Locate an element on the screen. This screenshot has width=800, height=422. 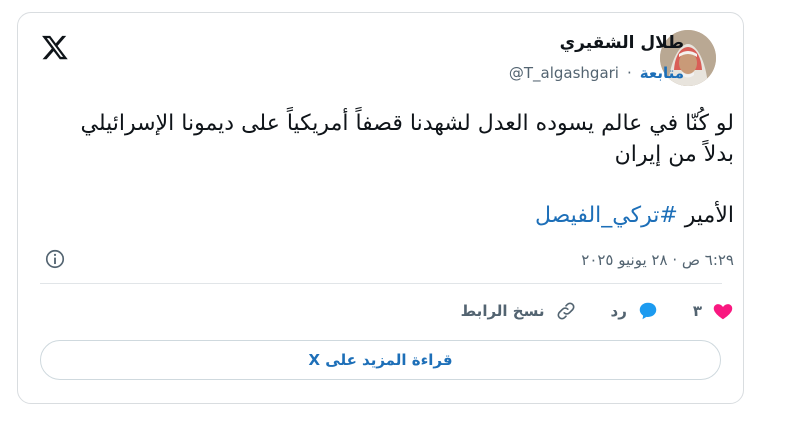
action-bar: ٣ رد نسخ الرابط is located at coordinates (597, 311).